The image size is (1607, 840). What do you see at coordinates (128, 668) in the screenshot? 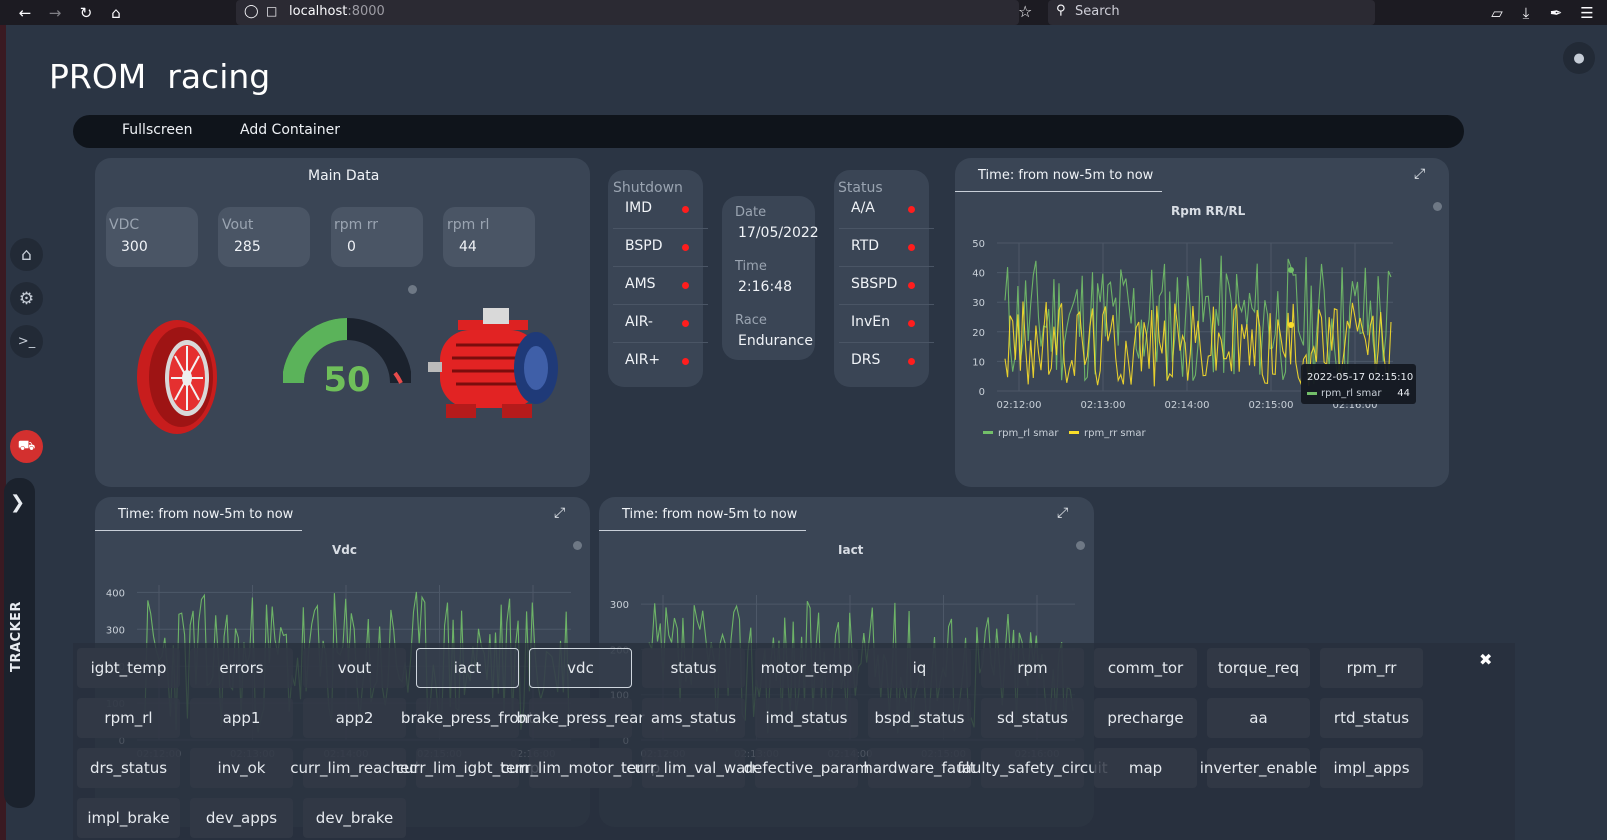
I see `signal-chip-igbt-temp: igbt_temp` at bounding box center [128, 668].